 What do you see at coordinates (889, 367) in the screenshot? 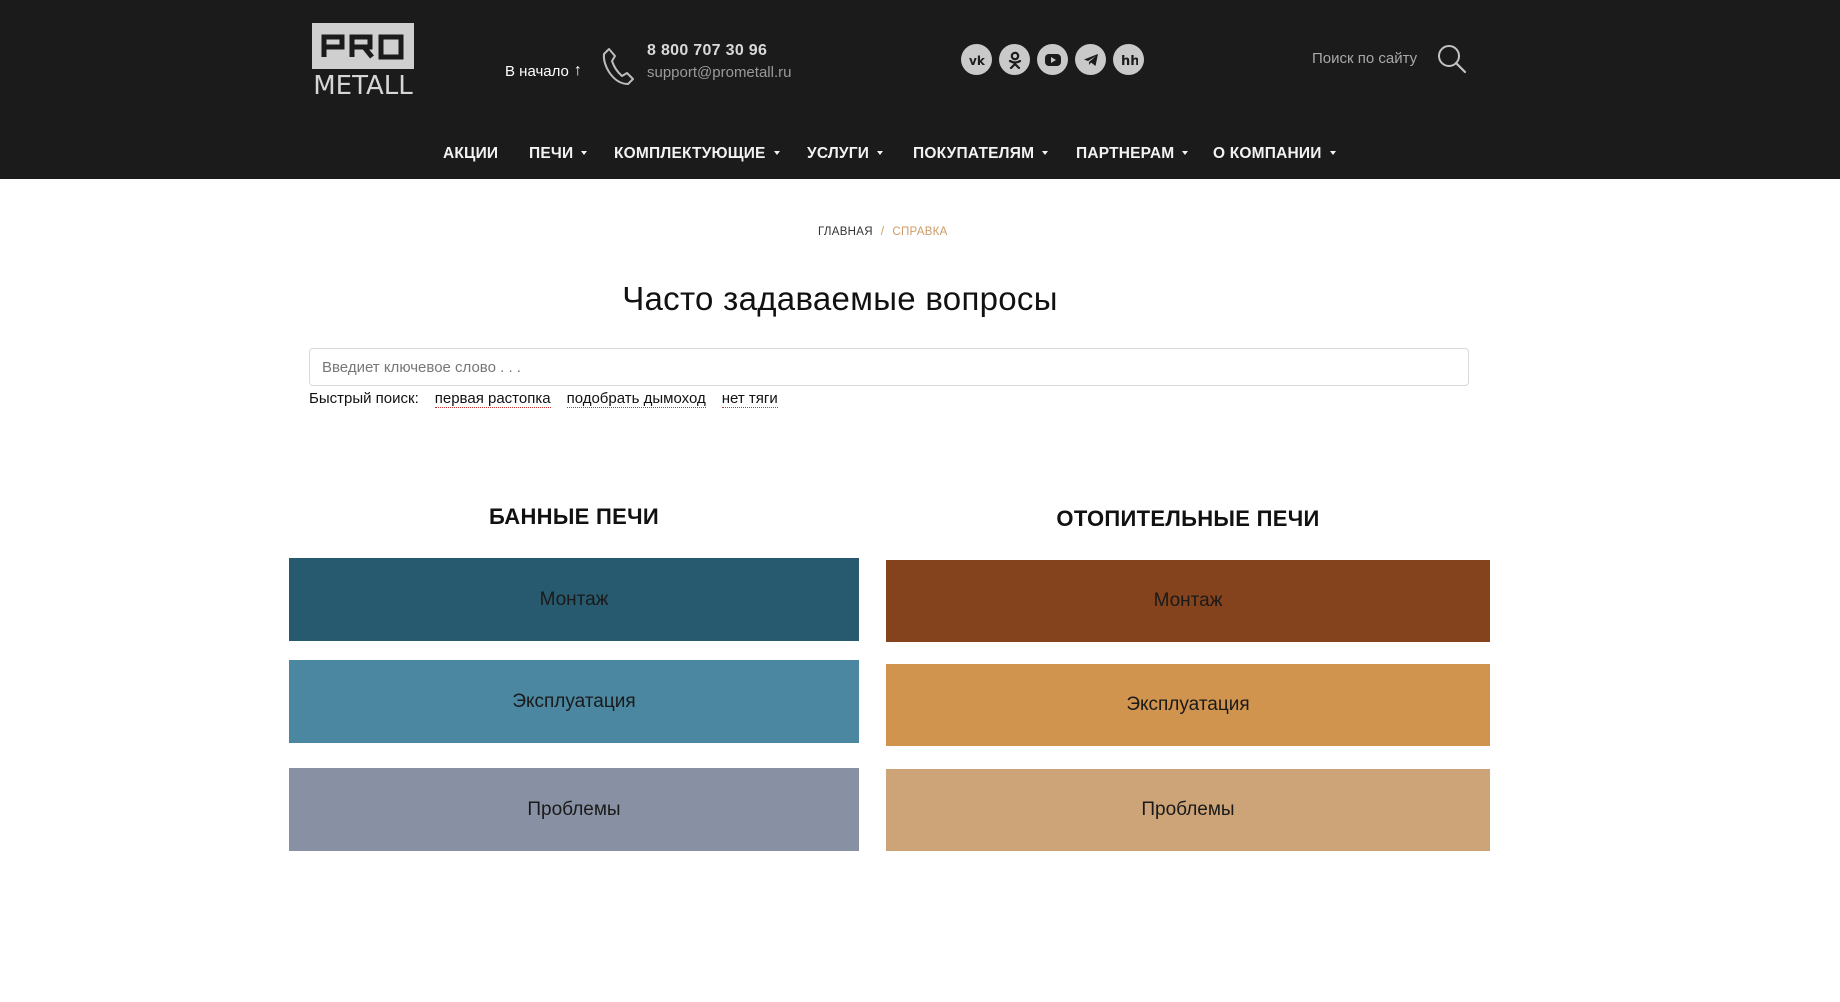
I see `faq-search-input` at bounding box center [889, 367].